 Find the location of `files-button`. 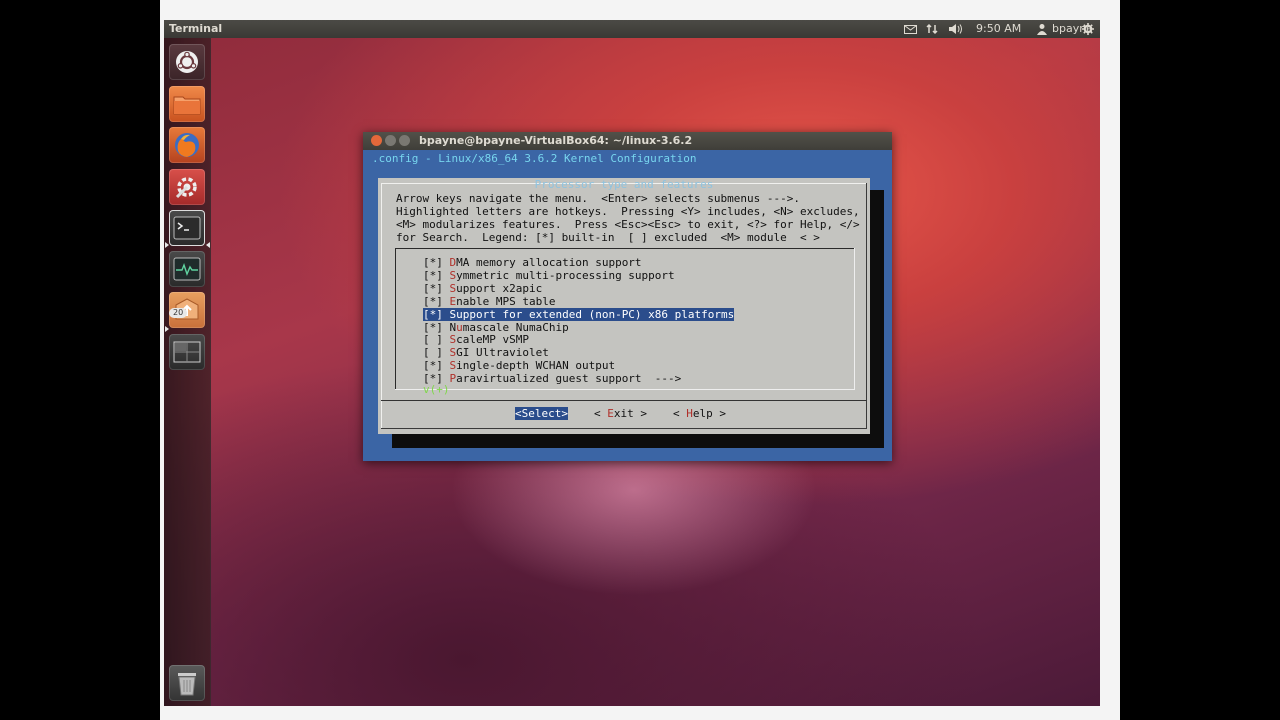

files-button is located at coordinates (187, 104).